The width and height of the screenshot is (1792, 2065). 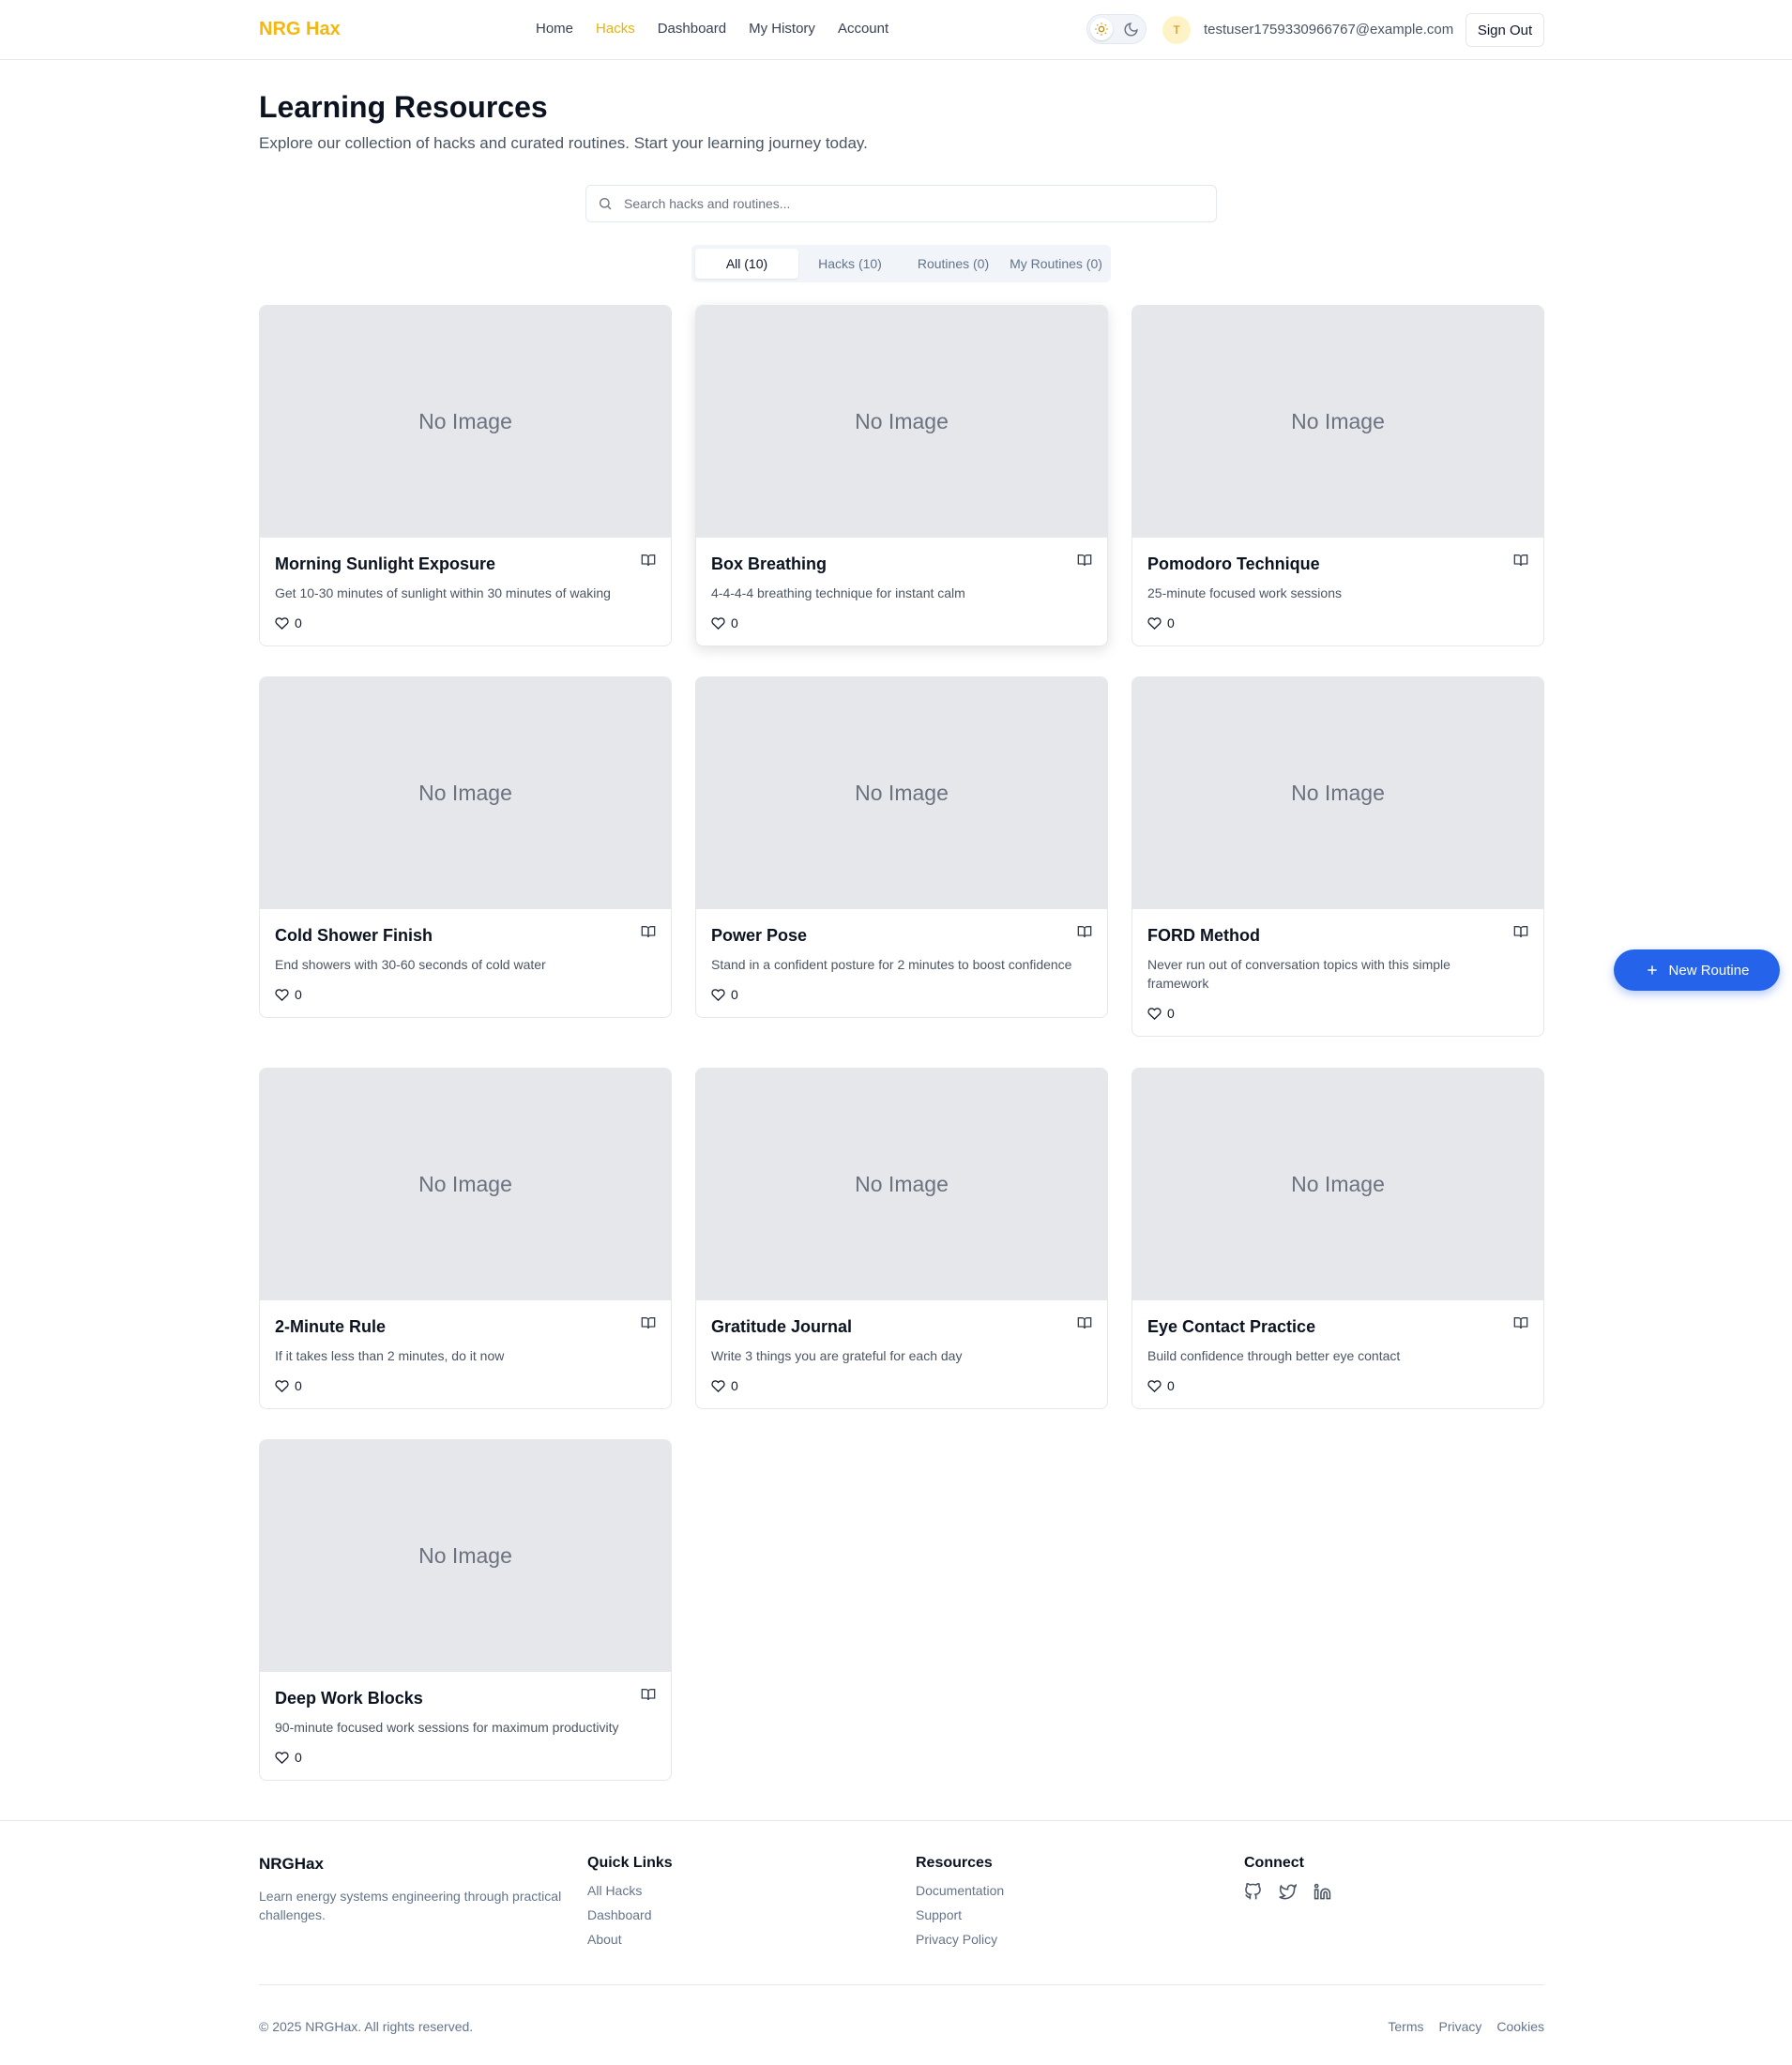 I want to click on nav-account: Account, so click(x=863, y=29).